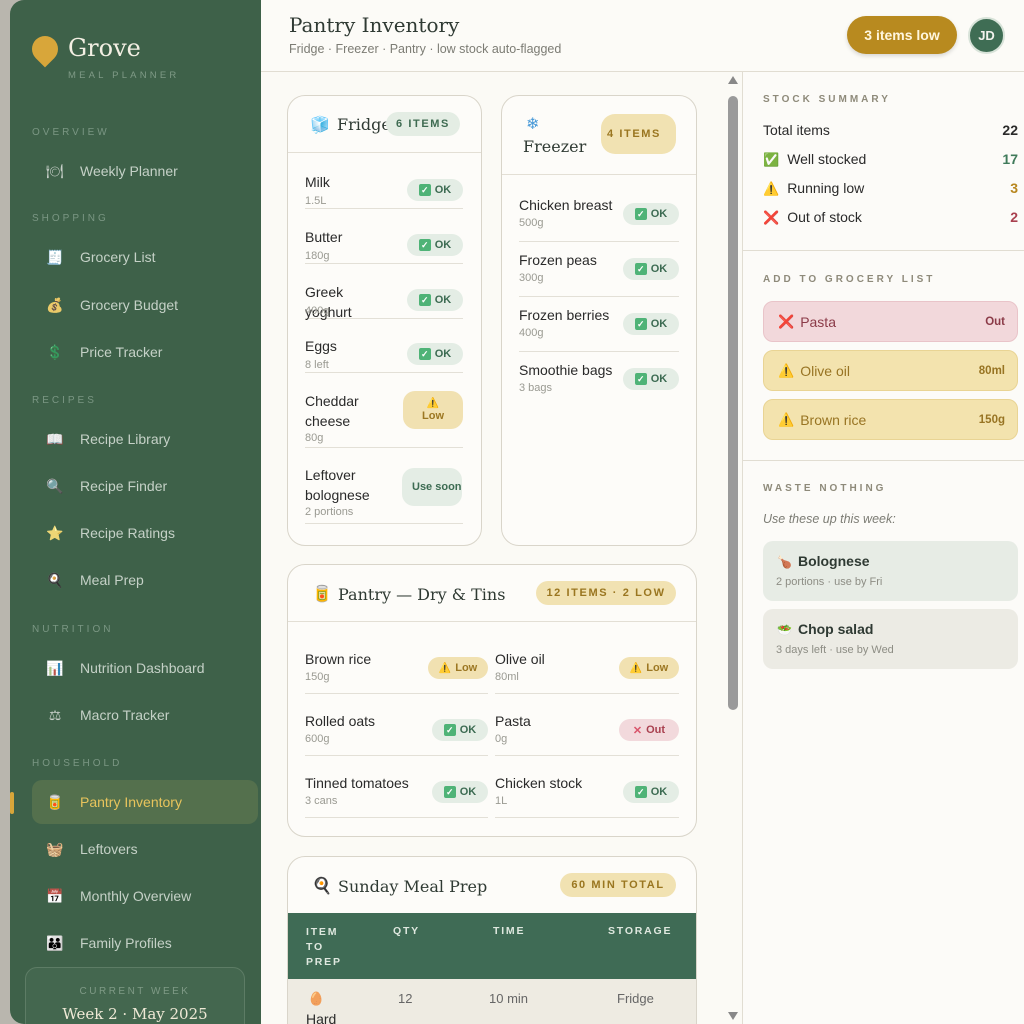 This screenshot has width=1024, height=1024. Describe the element at coordinates (316, 998) in the screenshot. I see `egg-icon: 🥚` at that location.